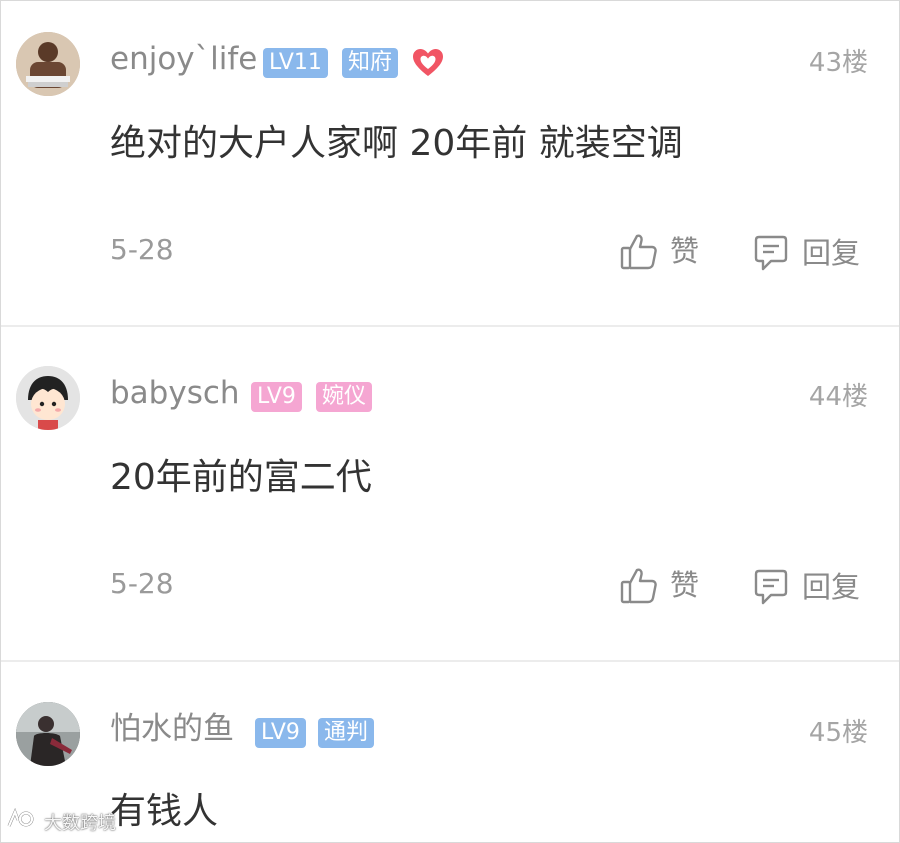 The image size is (900, 843). I want to click on comment-text: 绝对的大户人家啊 20年前 就装空调, so click(396, 143).